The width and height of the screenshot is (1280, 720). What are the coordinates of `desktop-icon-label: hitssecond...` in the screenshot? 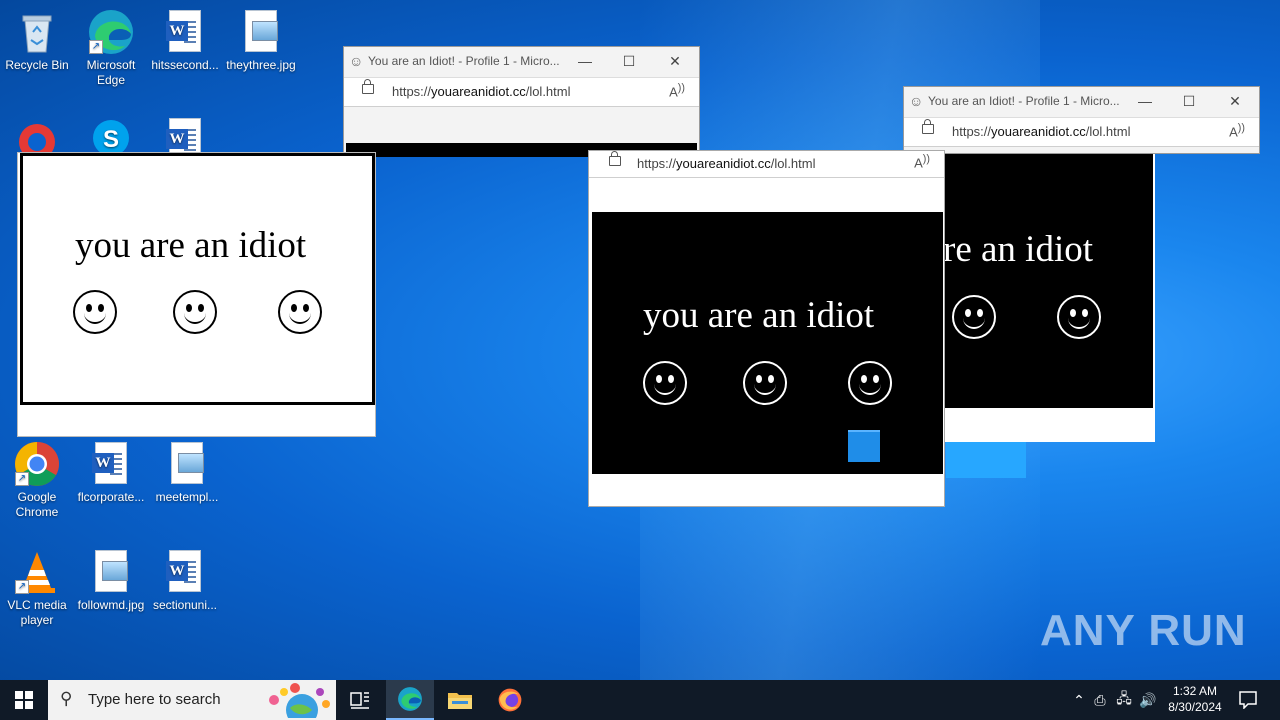 It's located at (185, 65).